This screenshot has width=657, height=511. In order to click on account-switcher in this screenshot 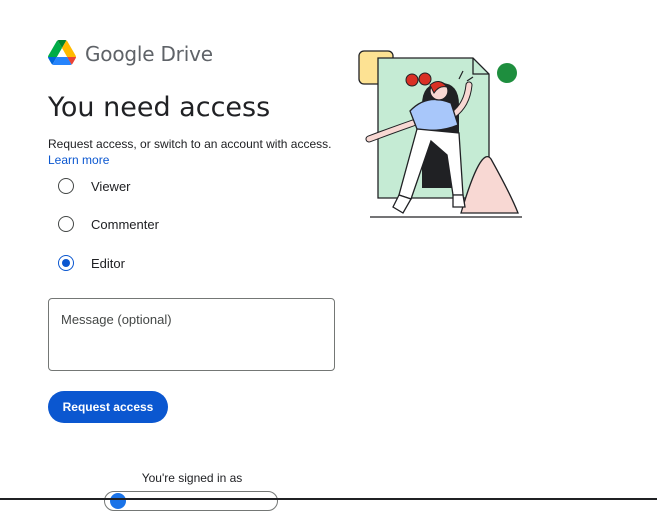, I will do `click(191, 501)`.